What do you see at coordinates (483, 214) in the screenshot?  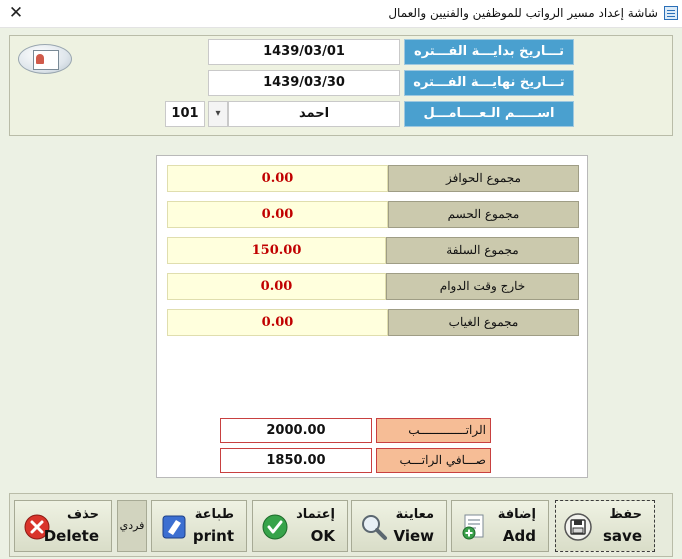 I see `deductions-label: مجموع الحسم` at bounding box center [483, 214].